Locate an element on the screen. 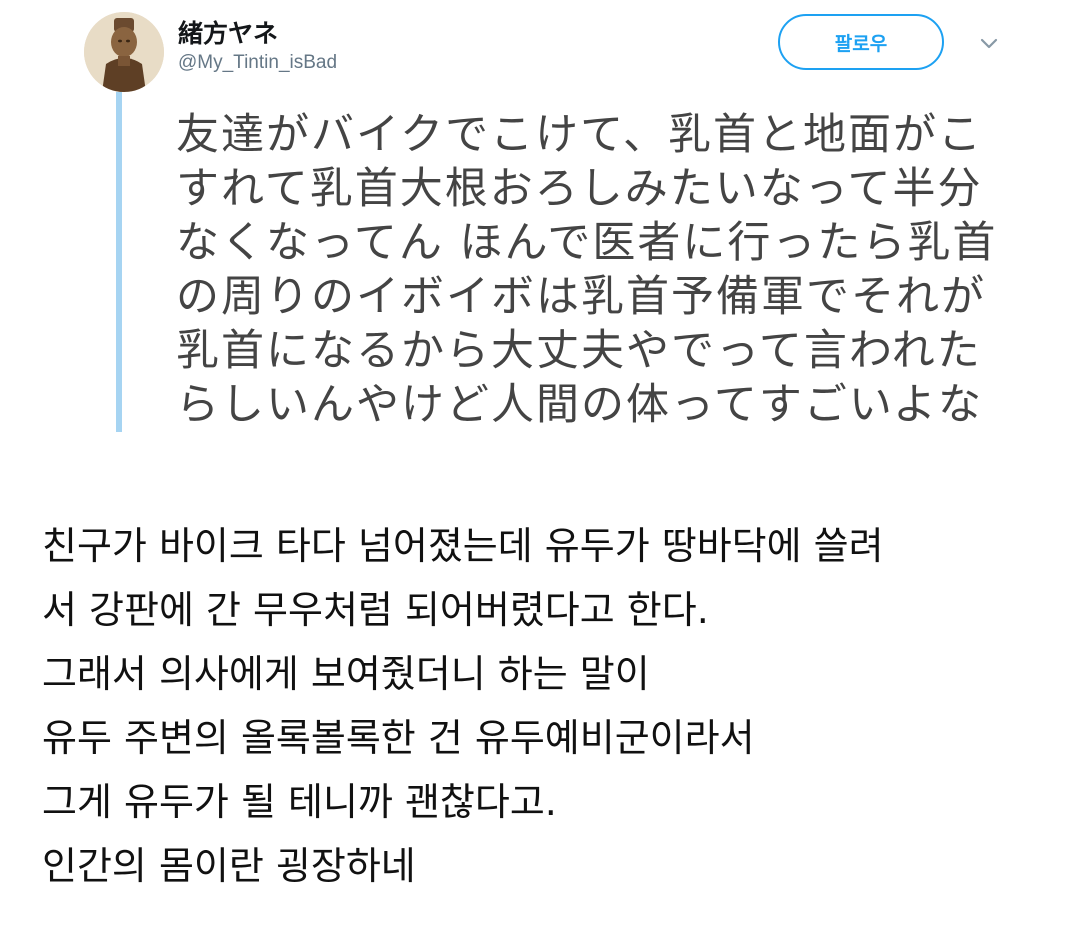  quote-bar is located at coordinates (119, 262).